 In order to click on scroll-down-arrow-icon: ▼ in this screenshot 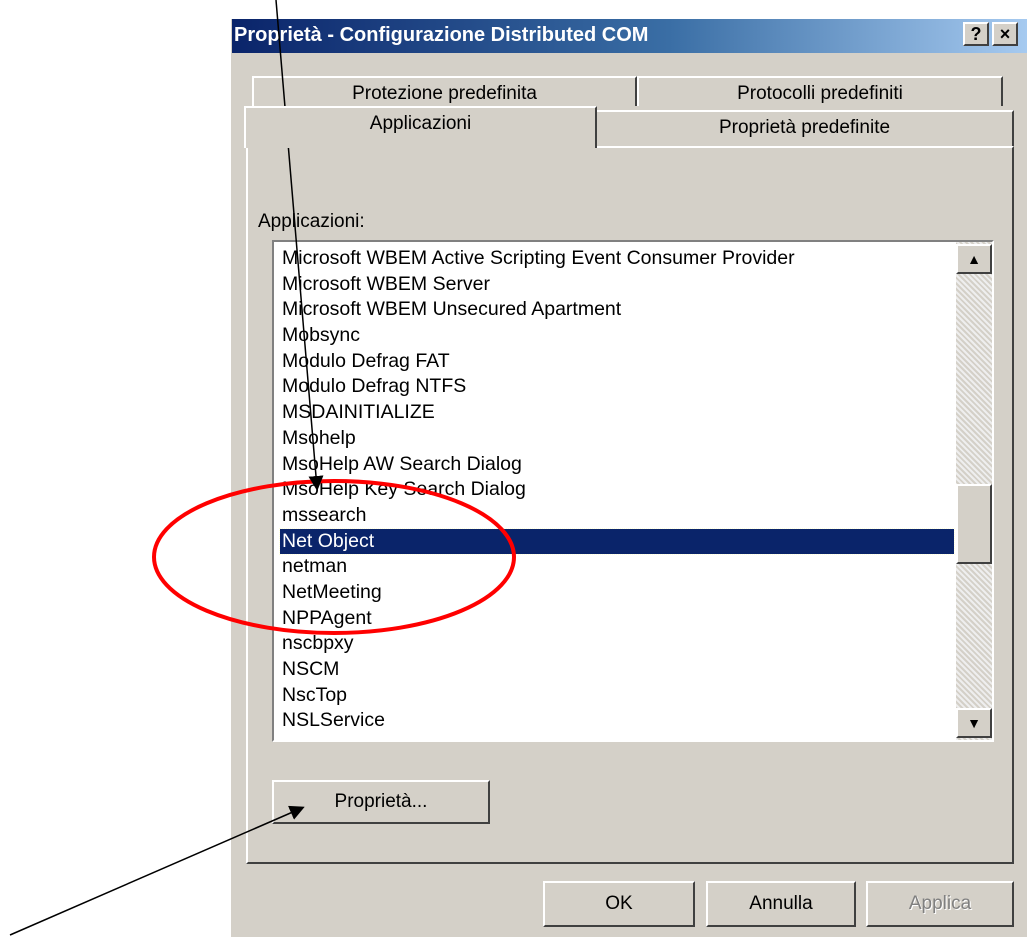, I will do `click(974, 723)`.